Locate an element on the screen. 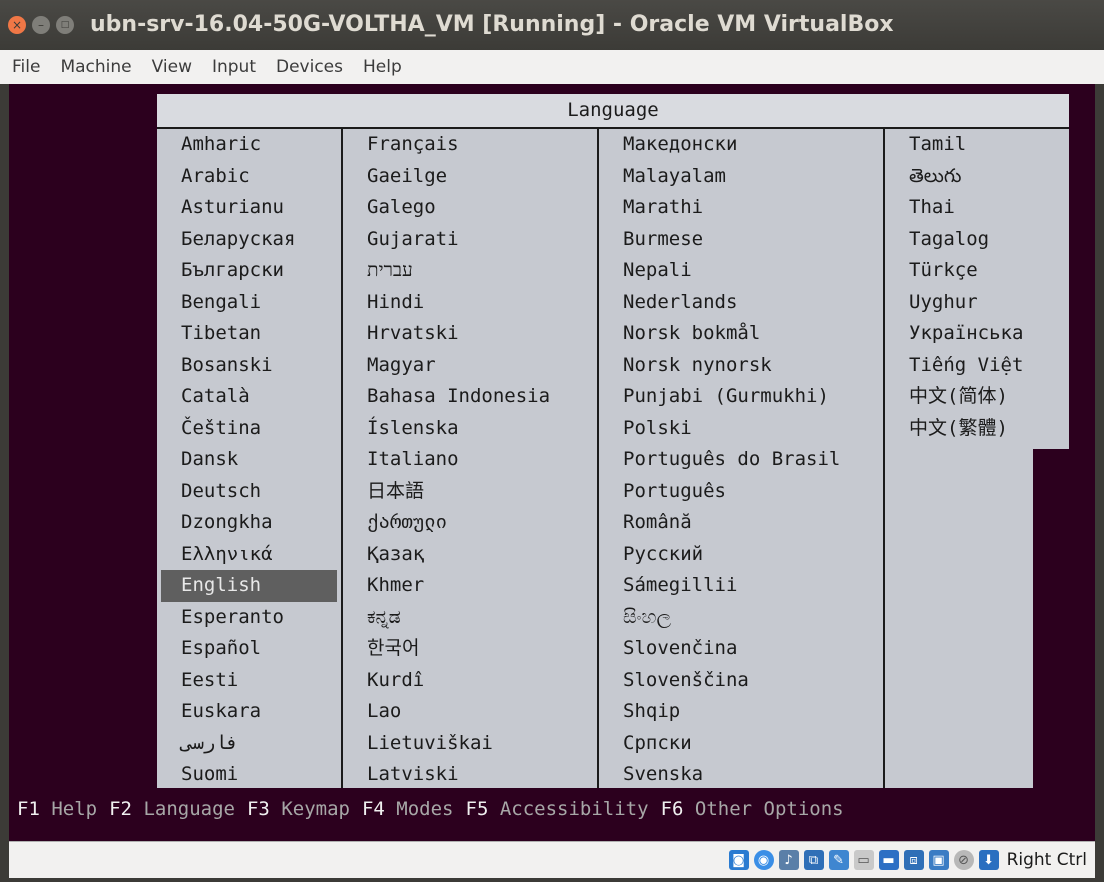 The image size is (1104, 882). language-option: Norsk nynorsk is located at coordinates (741, 366).